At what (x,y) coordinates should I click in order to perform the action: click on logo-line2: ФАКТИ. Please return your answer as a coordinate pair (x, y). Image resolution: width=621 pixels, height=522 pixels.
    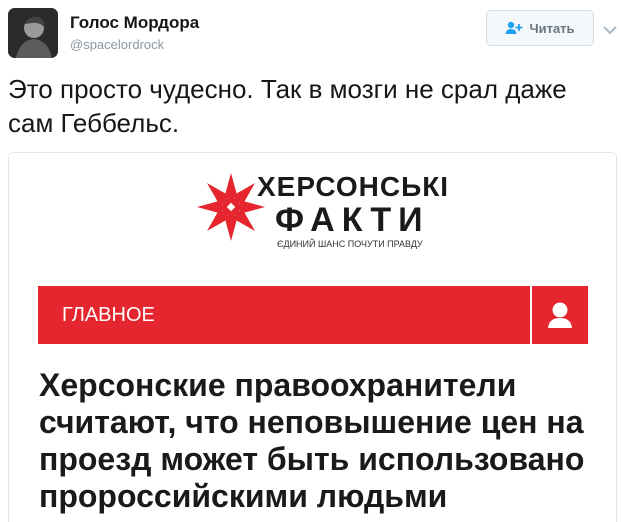
    Looking at the image, I should click on (352, 220).